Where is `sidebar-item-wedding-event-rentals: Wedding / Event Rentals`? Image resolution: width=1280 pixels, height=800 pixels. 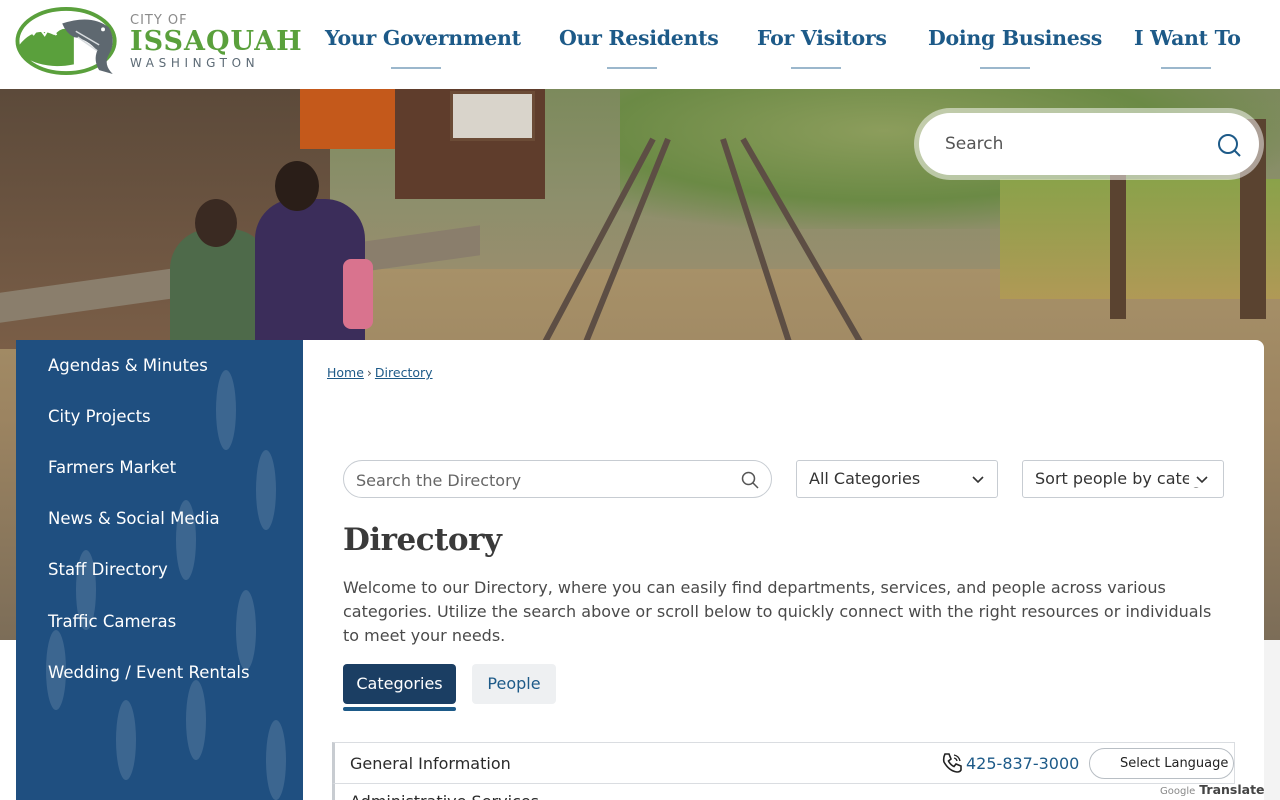
sidebar-item-wedding-event-rentals: Wedding / Event Rentals is located at coordinates (149, 672).